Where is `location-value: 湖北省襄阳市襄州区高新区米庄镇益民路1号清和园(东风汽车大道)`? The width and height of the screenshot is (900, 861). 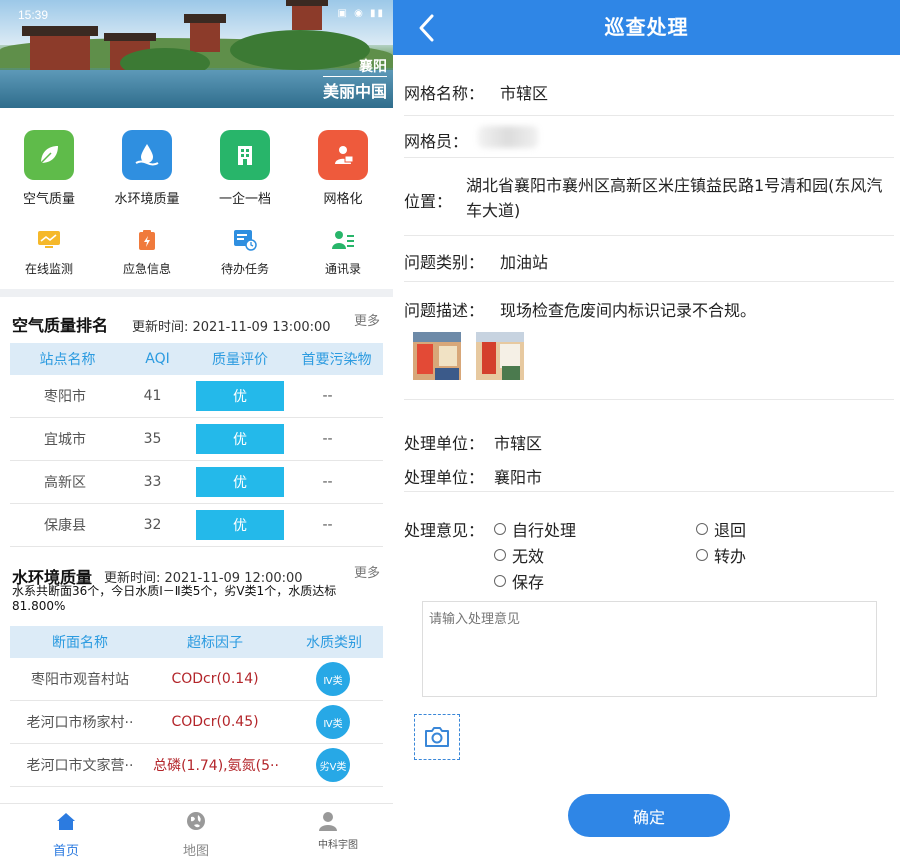 location-value: 湖北省襄阳市襄州区高新区米庄镇益民路1号清和园(东风汽车大道) is located at coordinates (674, 198).